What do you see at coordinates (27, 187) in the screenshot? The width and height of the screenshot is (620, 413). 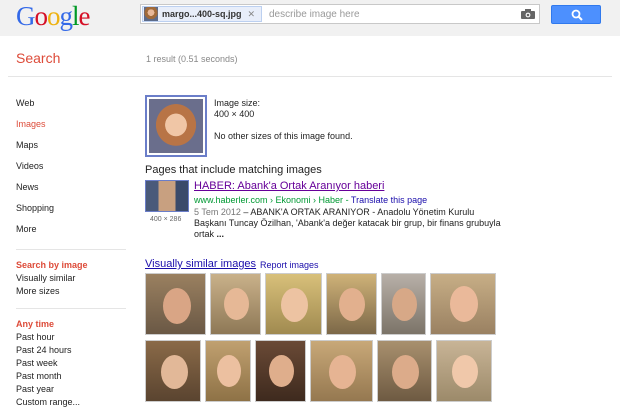 I see `nav-item-news: News` at bounding box center [27, 187].